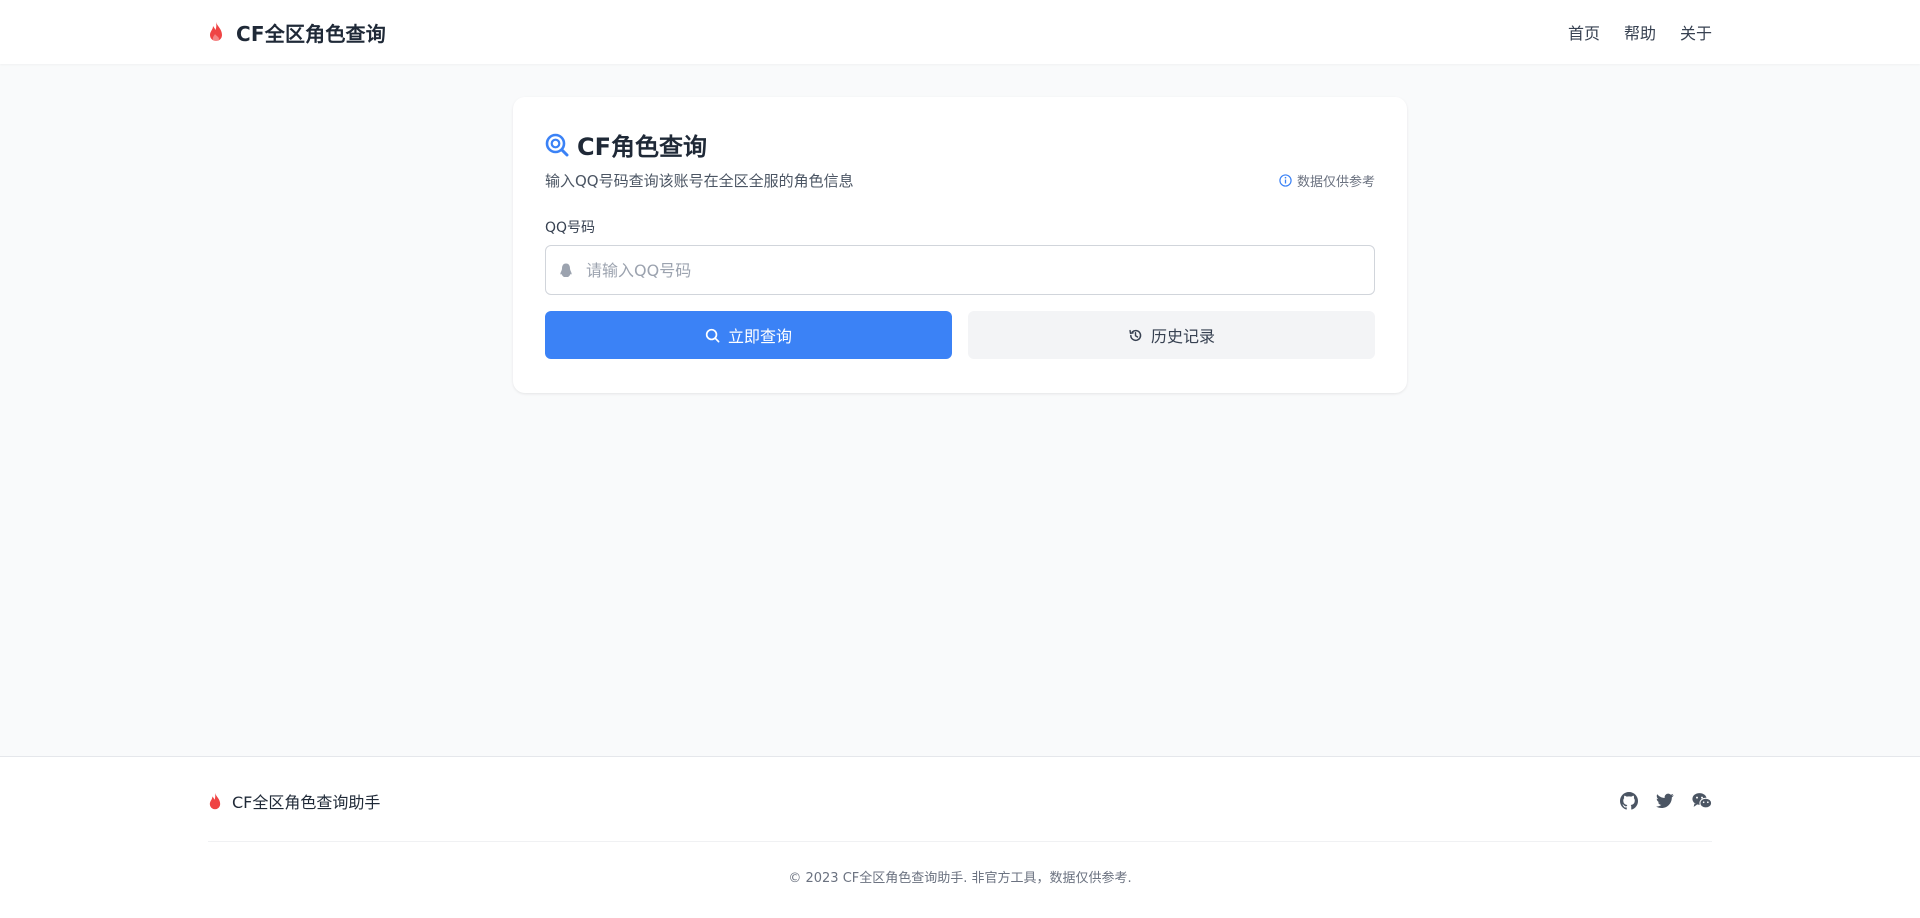 The width and height of the screenshot is (1920, 918). Describe the element at coordinates (966, 270) in the screenshot. I see `qq-number-input` at that location.